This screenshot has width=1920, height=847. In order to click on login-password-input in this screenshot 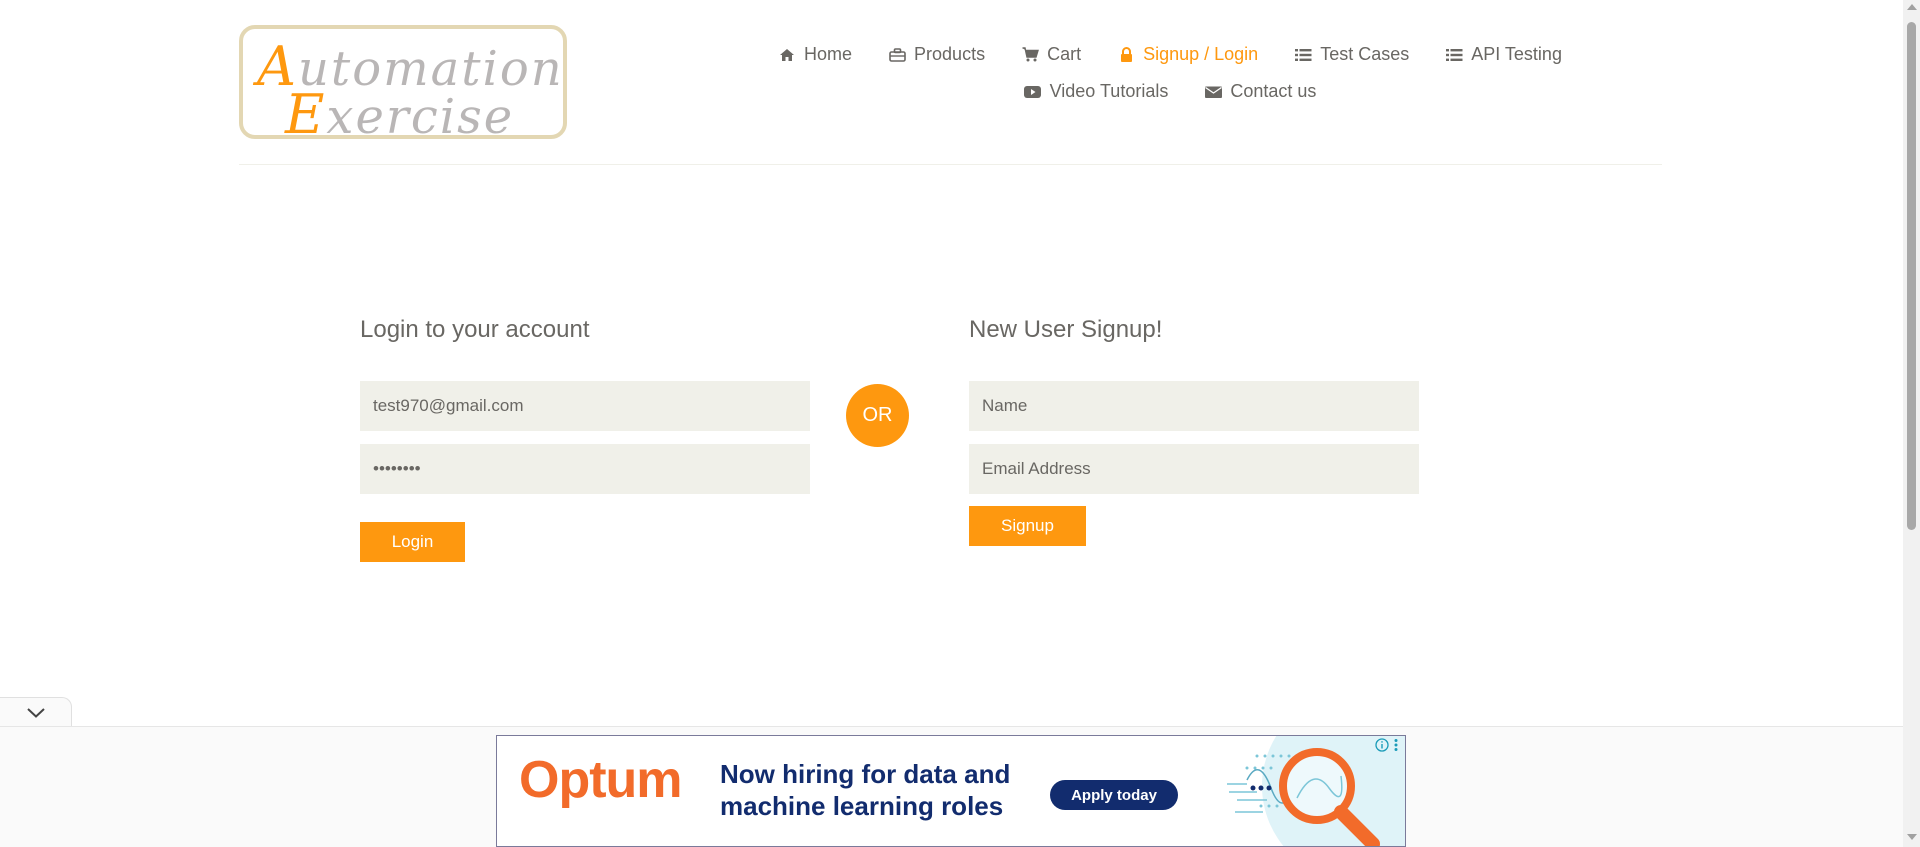, I will do `click(585, 469)`.